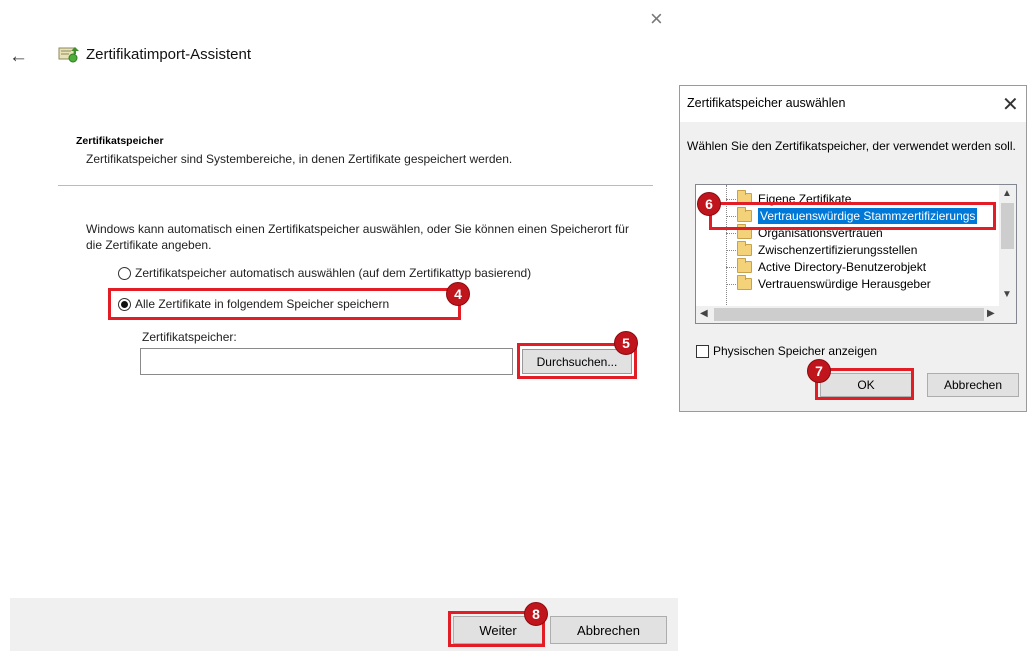 The width and height of the screenshot is (1027, 651). I want to click on tree-item-eigene-zertifikate: Eigene Zertifikate, so click(794, 198).